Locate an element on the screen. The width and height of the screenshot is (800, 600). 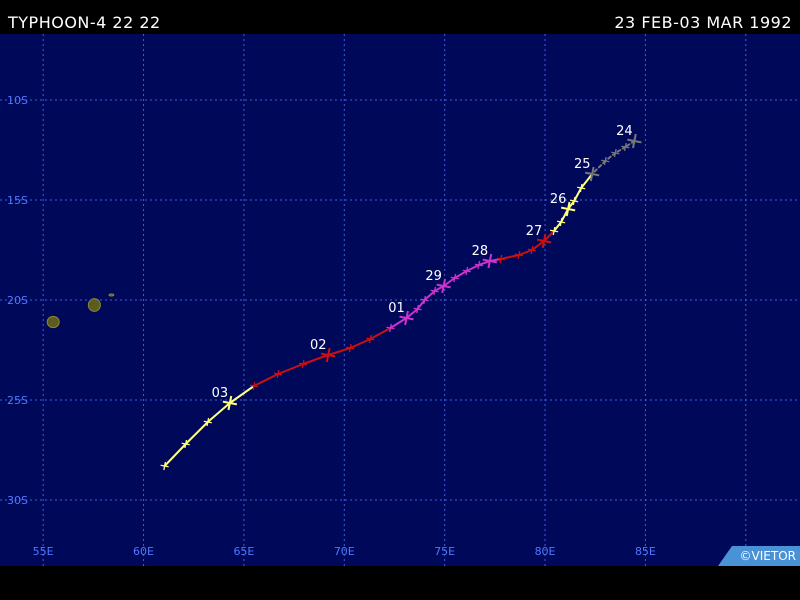
date-label: 03 is located at coordinates (220, 393).